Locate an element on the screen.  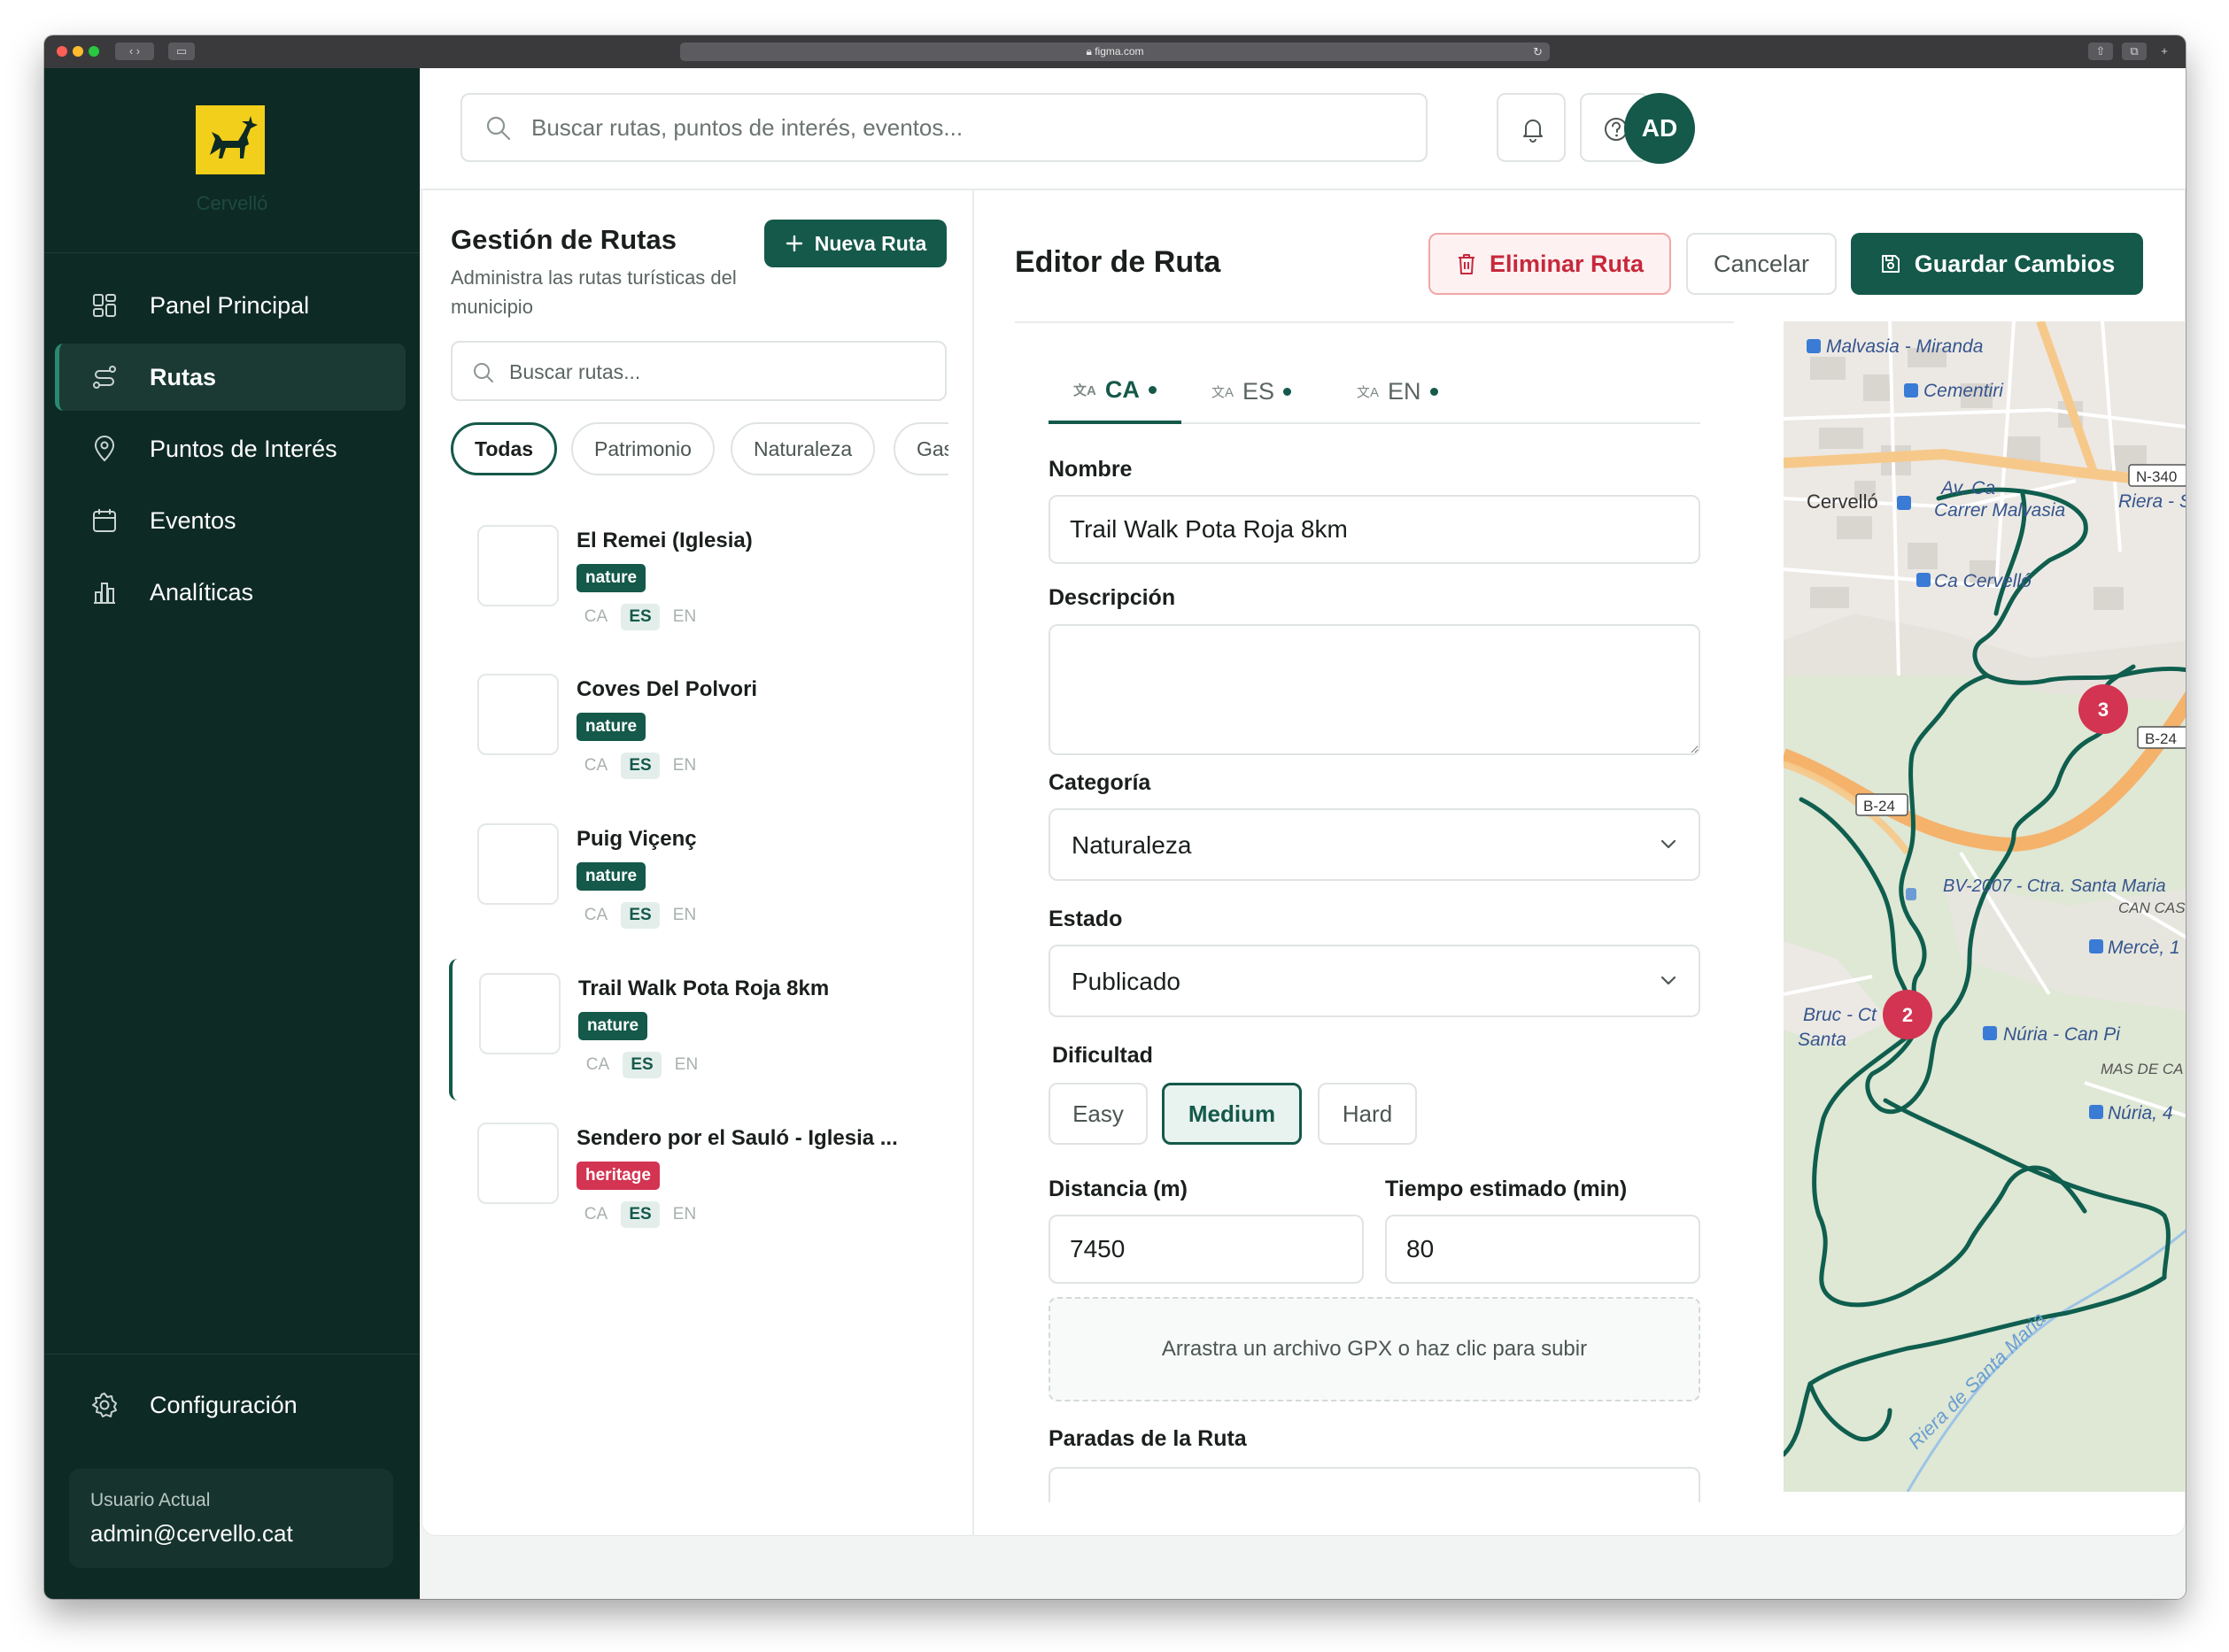
bar-chart-icon is located at coordinates (104, 593).